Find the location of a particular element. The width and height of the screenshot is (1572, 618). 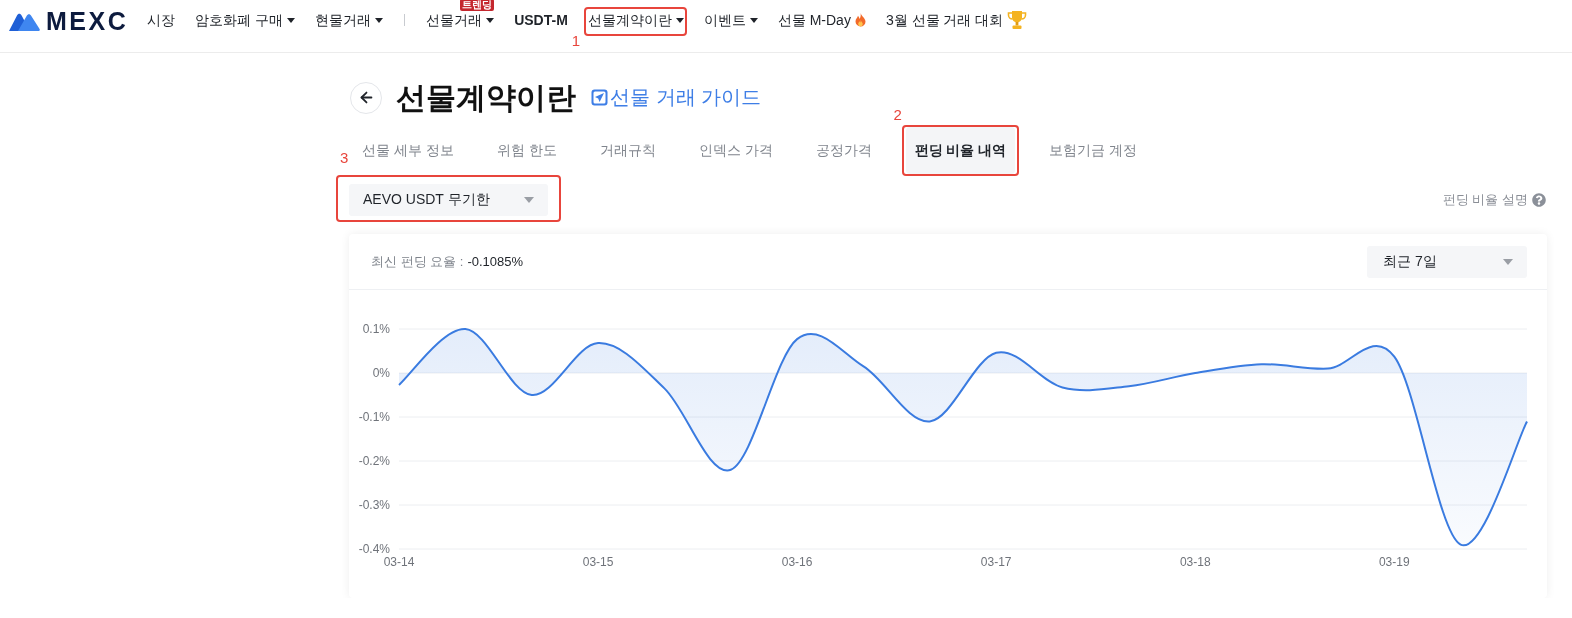

x-axis-label: 03-15 is located at coordinates (598, 562).